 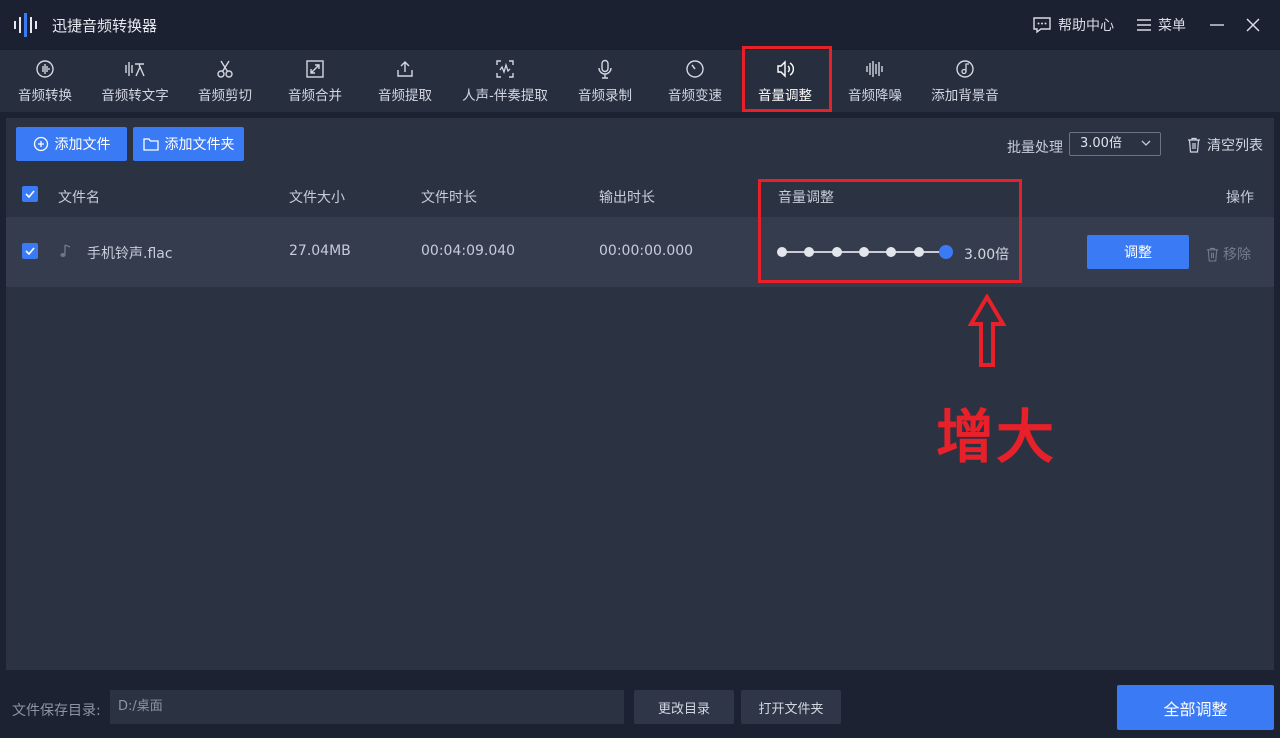 What do you see at coordinates (605, 81) in the screenshot?
I see `tool-audio-record: 音频录制` at bounding box center [605, 81].